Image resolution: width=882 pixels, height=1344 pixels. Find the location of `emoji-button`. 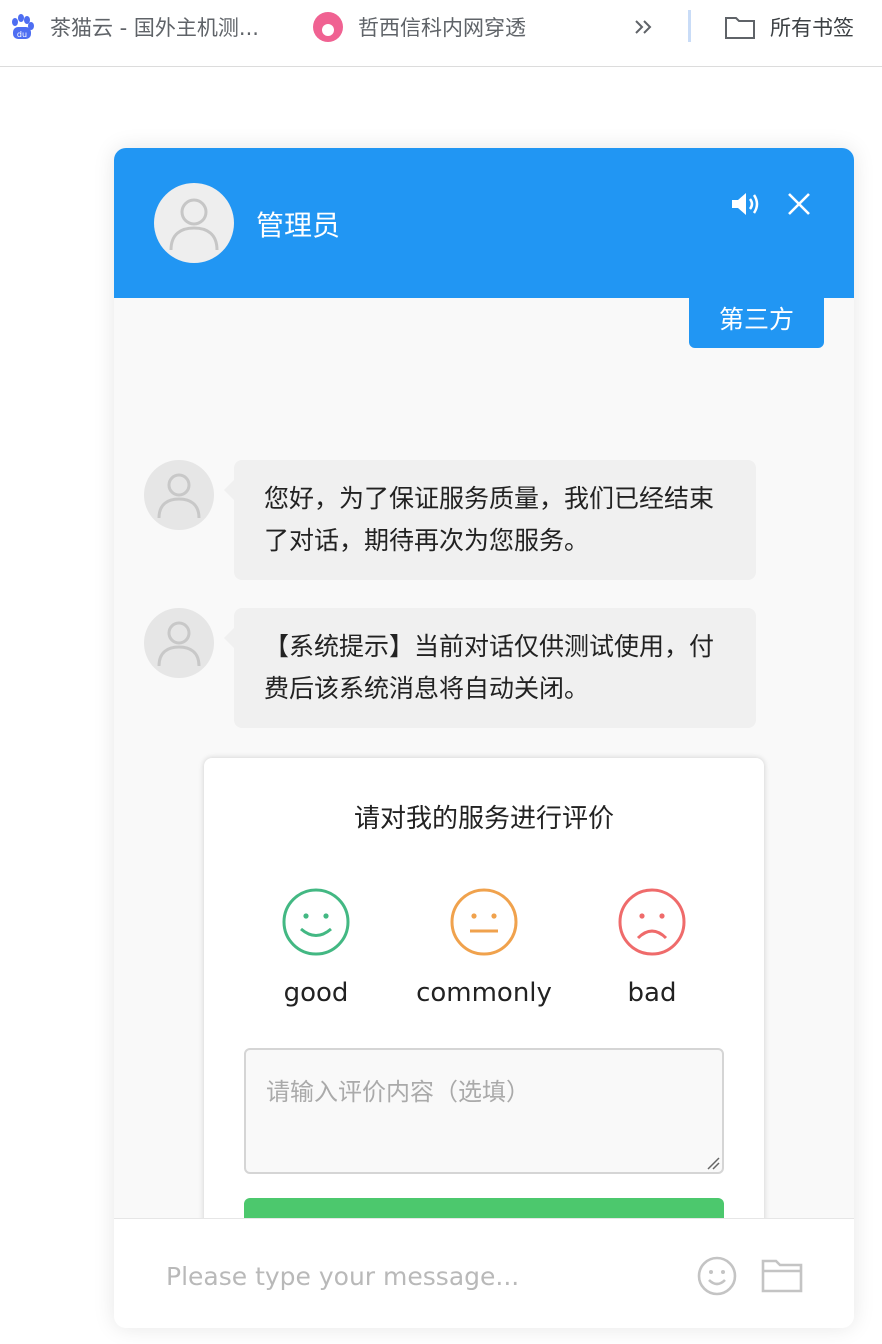

emoji-button is located at coordinates (717, 1276).